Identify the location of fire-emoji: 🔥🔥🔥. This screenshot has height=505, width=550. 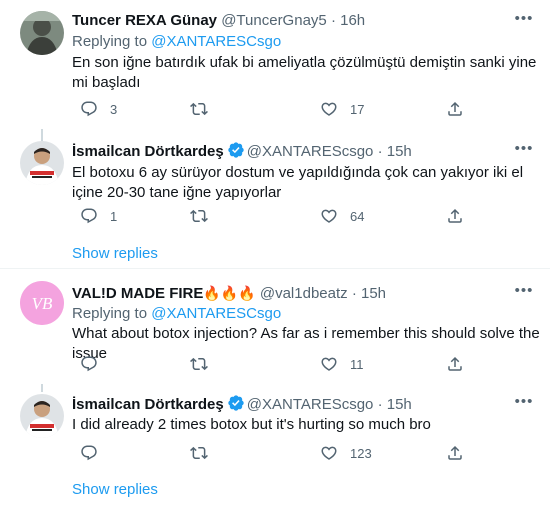
(229, 293).